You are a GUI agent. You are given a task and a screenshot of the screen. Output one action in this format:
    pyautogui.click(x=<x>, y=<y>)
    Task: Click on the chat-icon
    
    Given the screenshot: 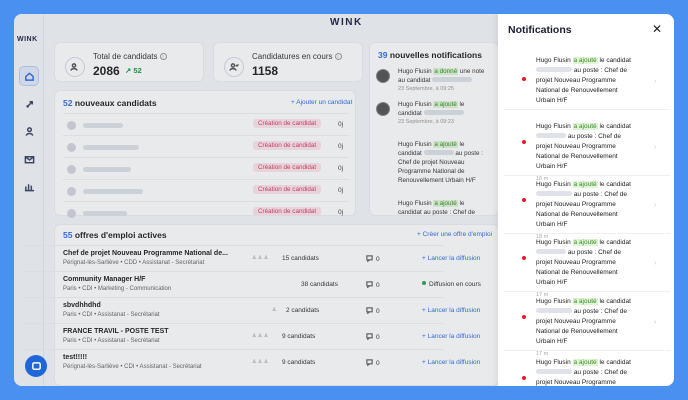 What is the action you would take?
    pyautogui.click(x=36, y=365)
    